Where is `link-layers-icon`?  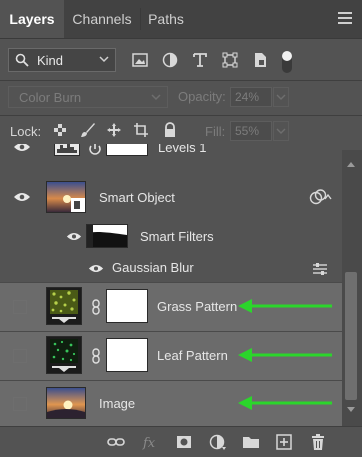
link-layers-icon is located at coordinates (116, 442).